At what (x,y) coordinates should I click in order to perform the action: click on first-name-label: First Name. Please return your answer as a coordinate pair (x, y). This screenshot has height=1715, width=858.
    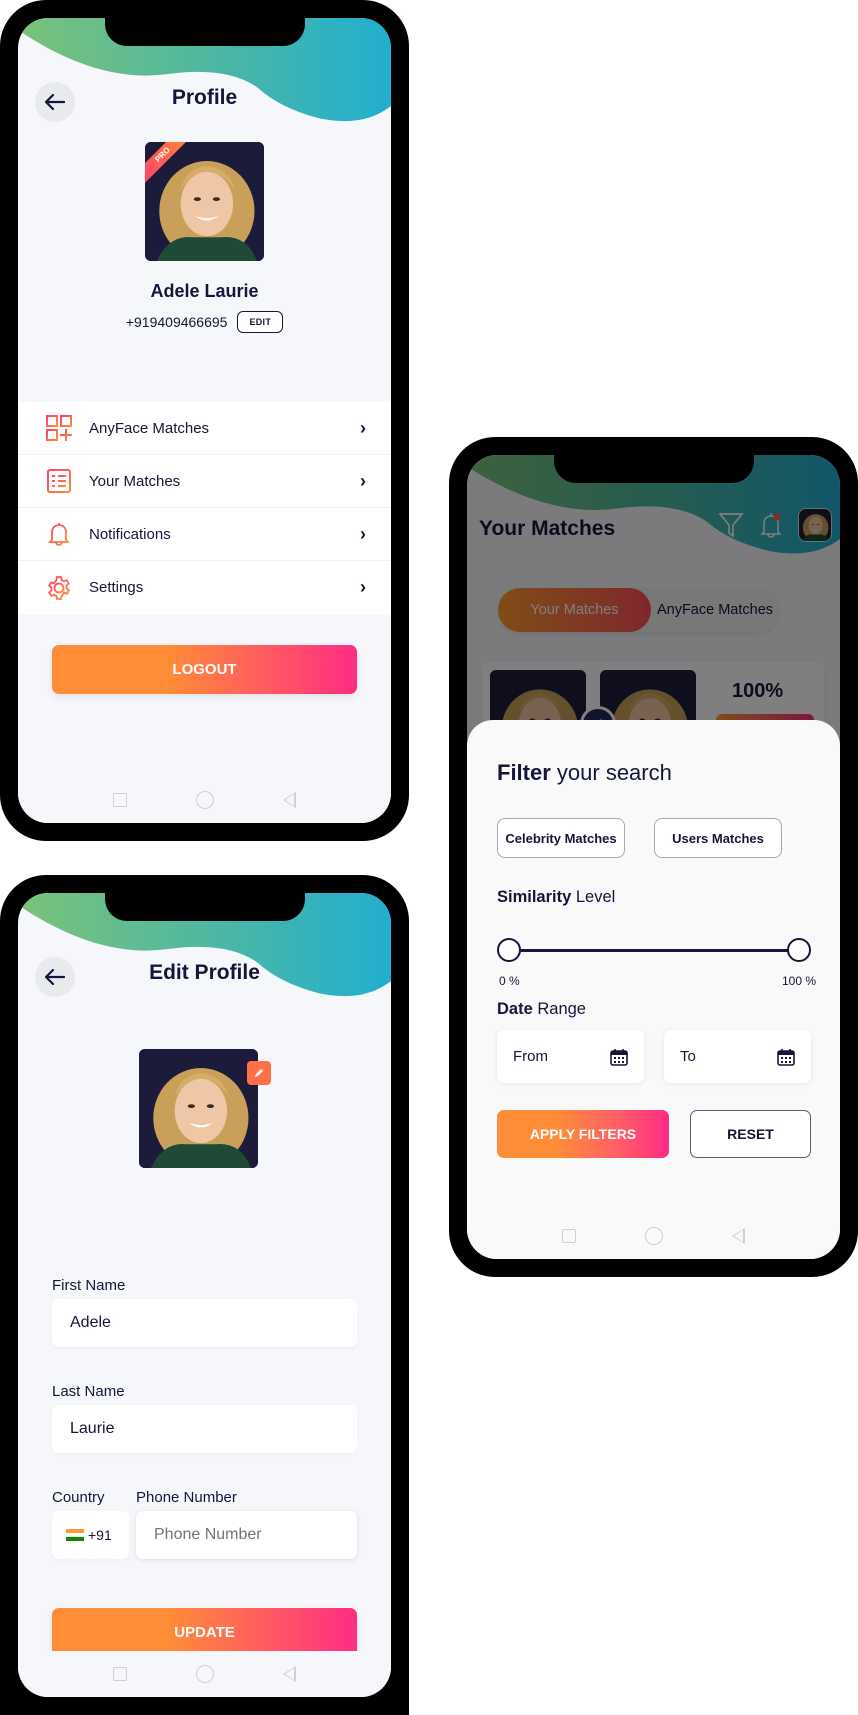
    Looking at the image, I should click on (89, 1285).